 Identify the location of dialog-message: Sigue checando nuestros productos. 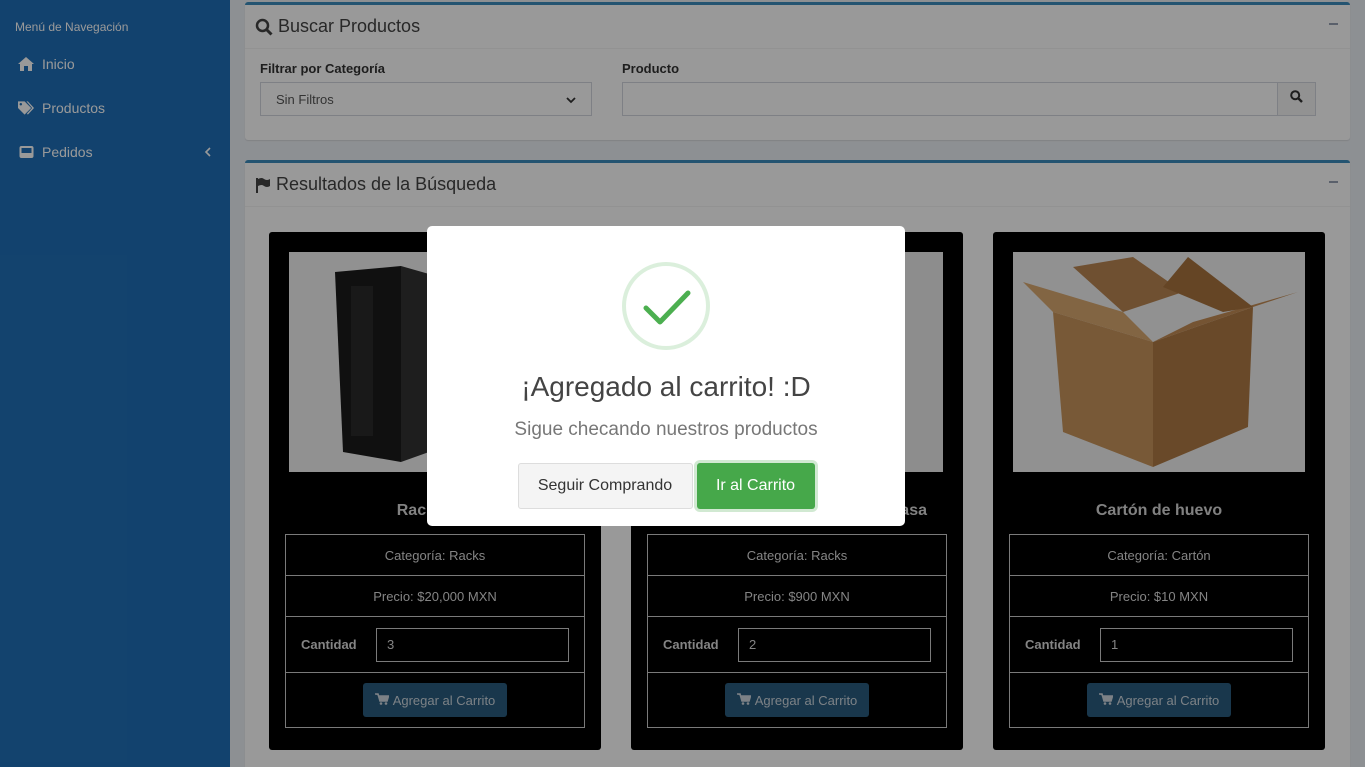
(666, 429).